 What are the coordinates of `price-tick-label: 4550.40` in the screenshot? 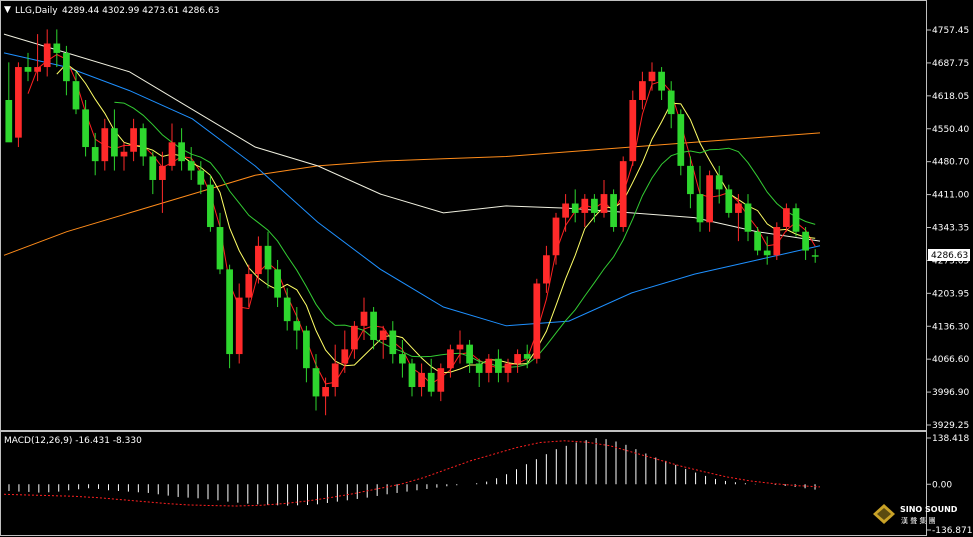 It's located at (950, 130).